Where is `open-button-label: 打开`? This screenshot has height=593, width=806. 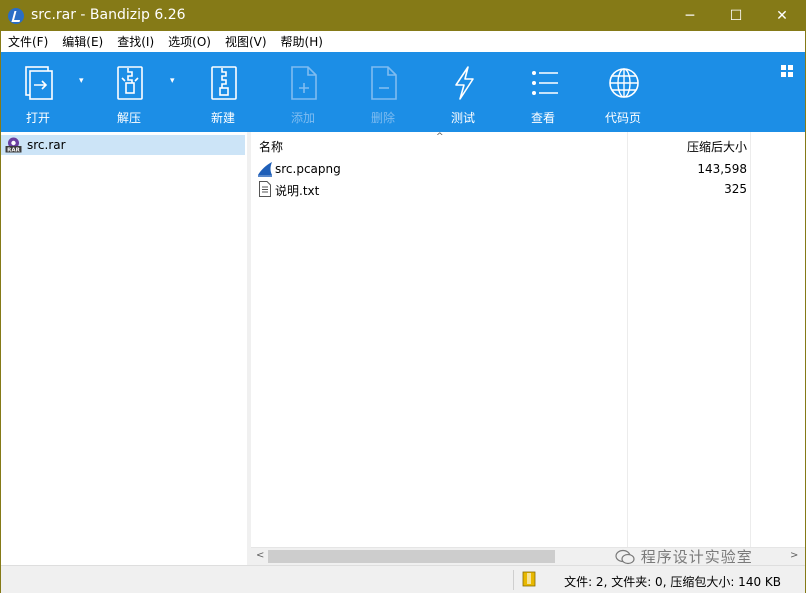
open-button-label: 打开 is located at coordinates (37, 118).